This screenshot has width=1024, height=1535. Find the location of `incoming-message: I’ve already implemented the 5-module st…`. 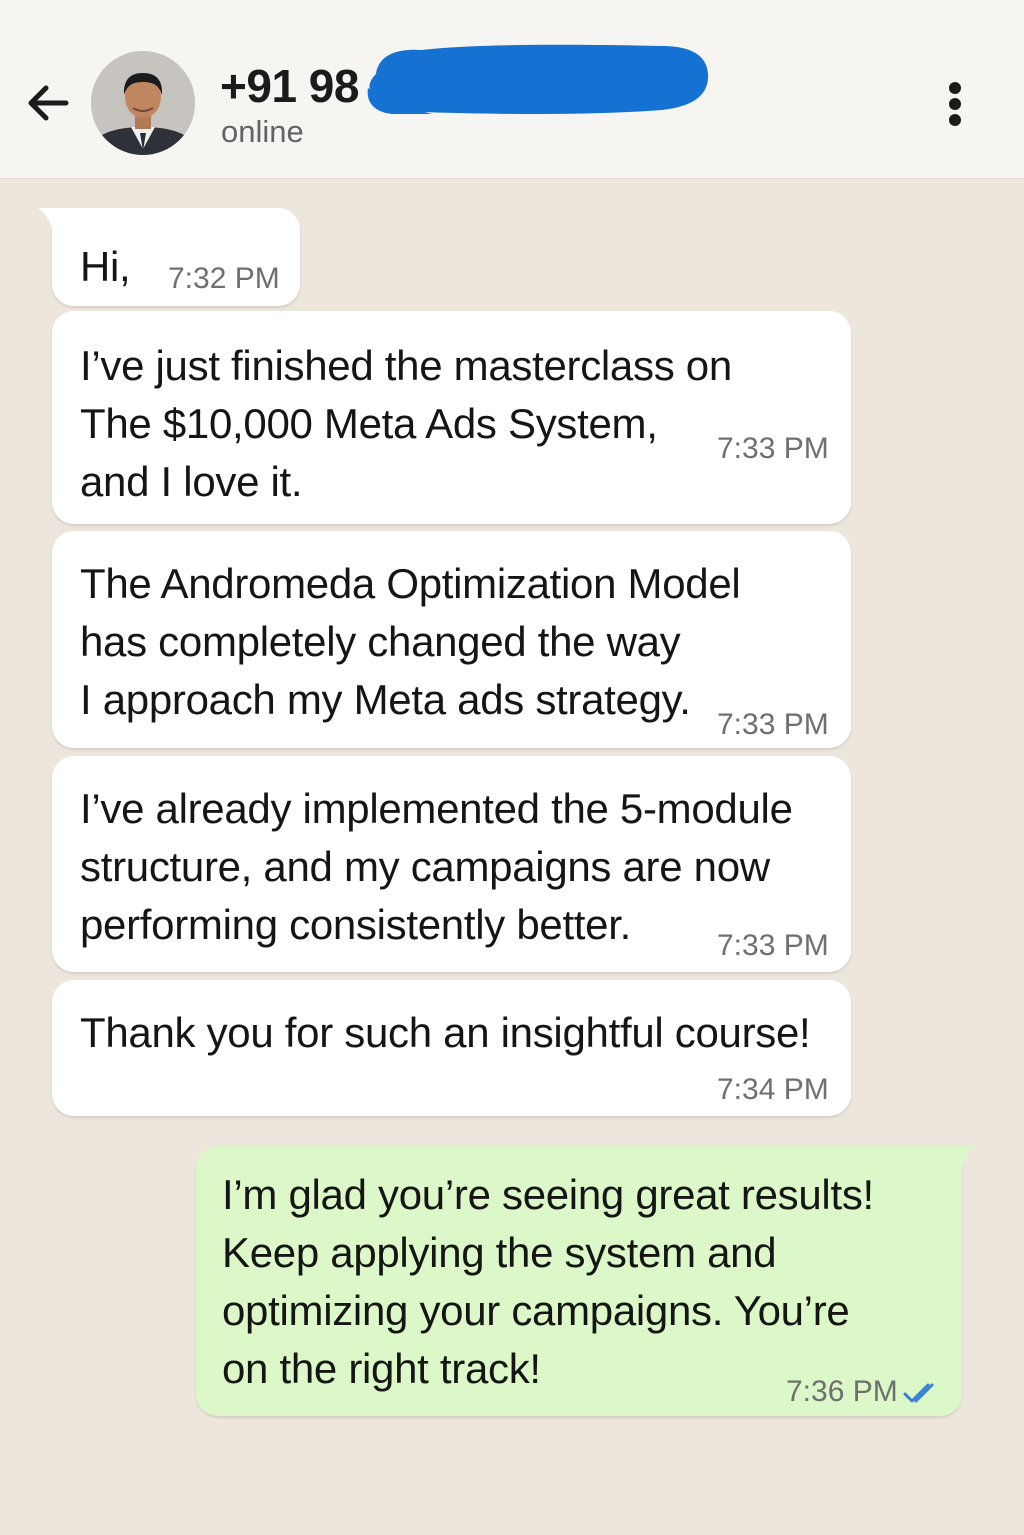

incoming-message: I’ve already implemented the 5-module st… is located at coordinates (451, 864).